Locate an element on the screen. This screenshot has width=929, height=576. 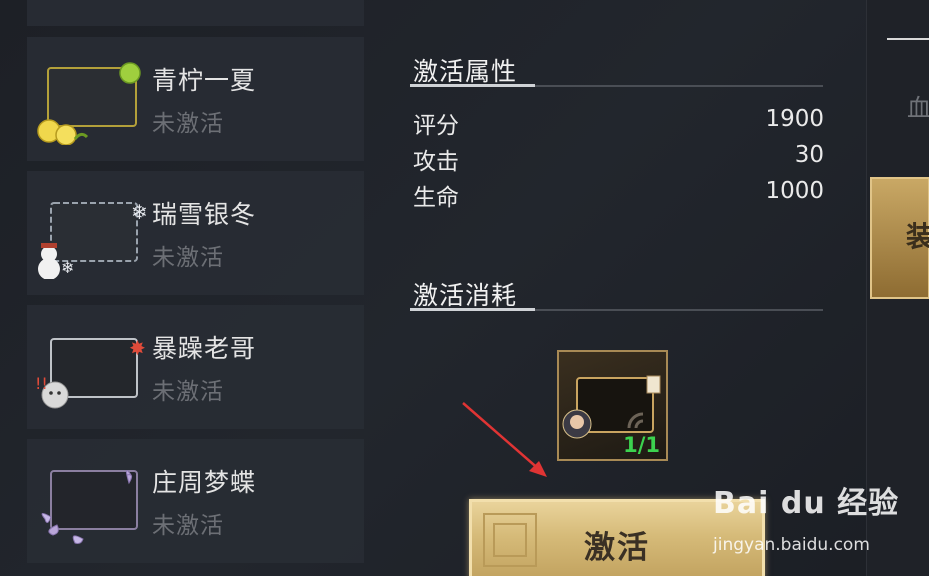
list-item-frame-2: ✸ !! 暴躁老哥 未激活 is located at coordinates (195, 367).